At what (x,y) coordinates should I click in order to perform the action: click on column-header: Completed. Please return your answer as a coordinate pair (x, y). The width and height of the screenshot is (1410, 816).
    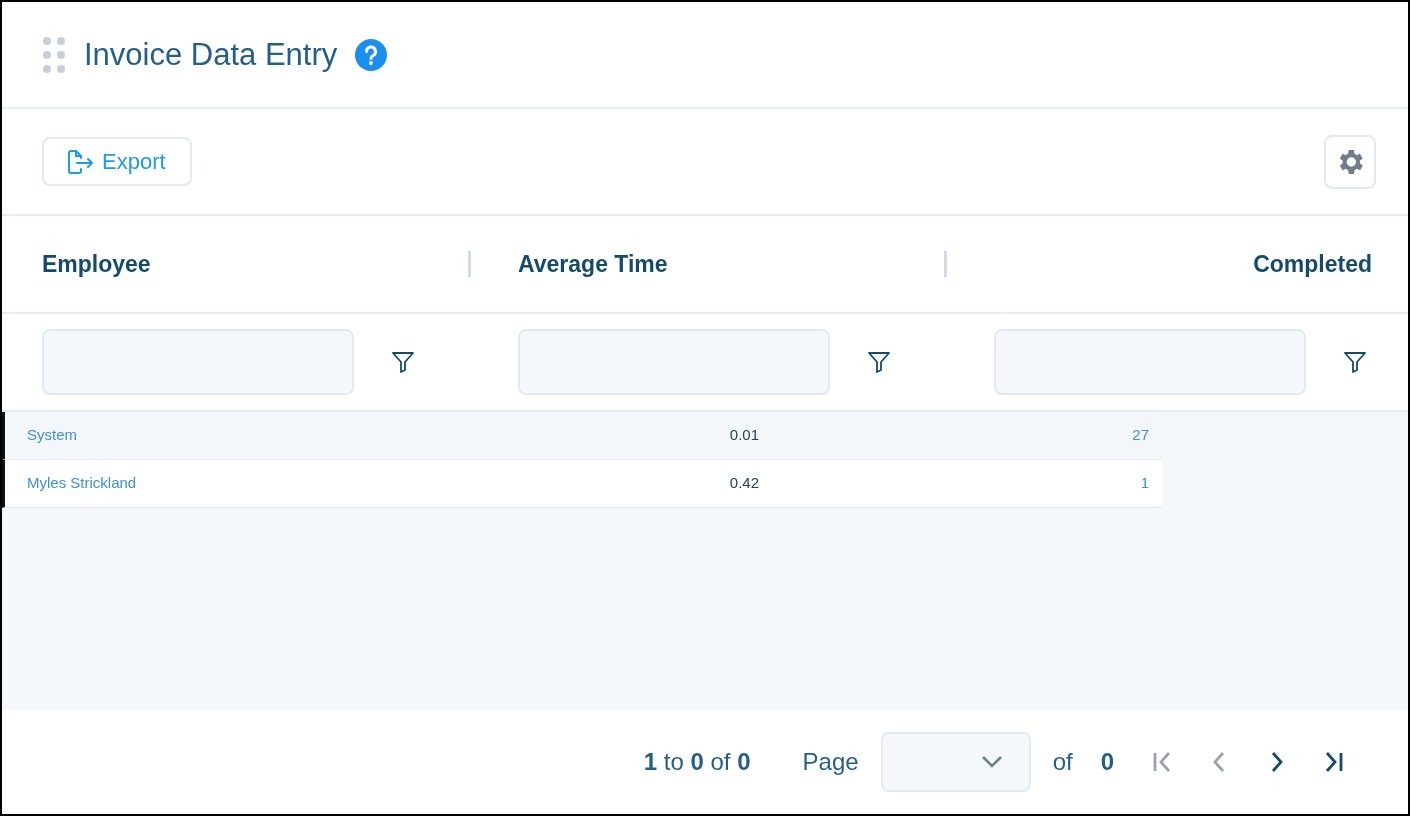
    Looking at the image, I should click on (1312, 264).